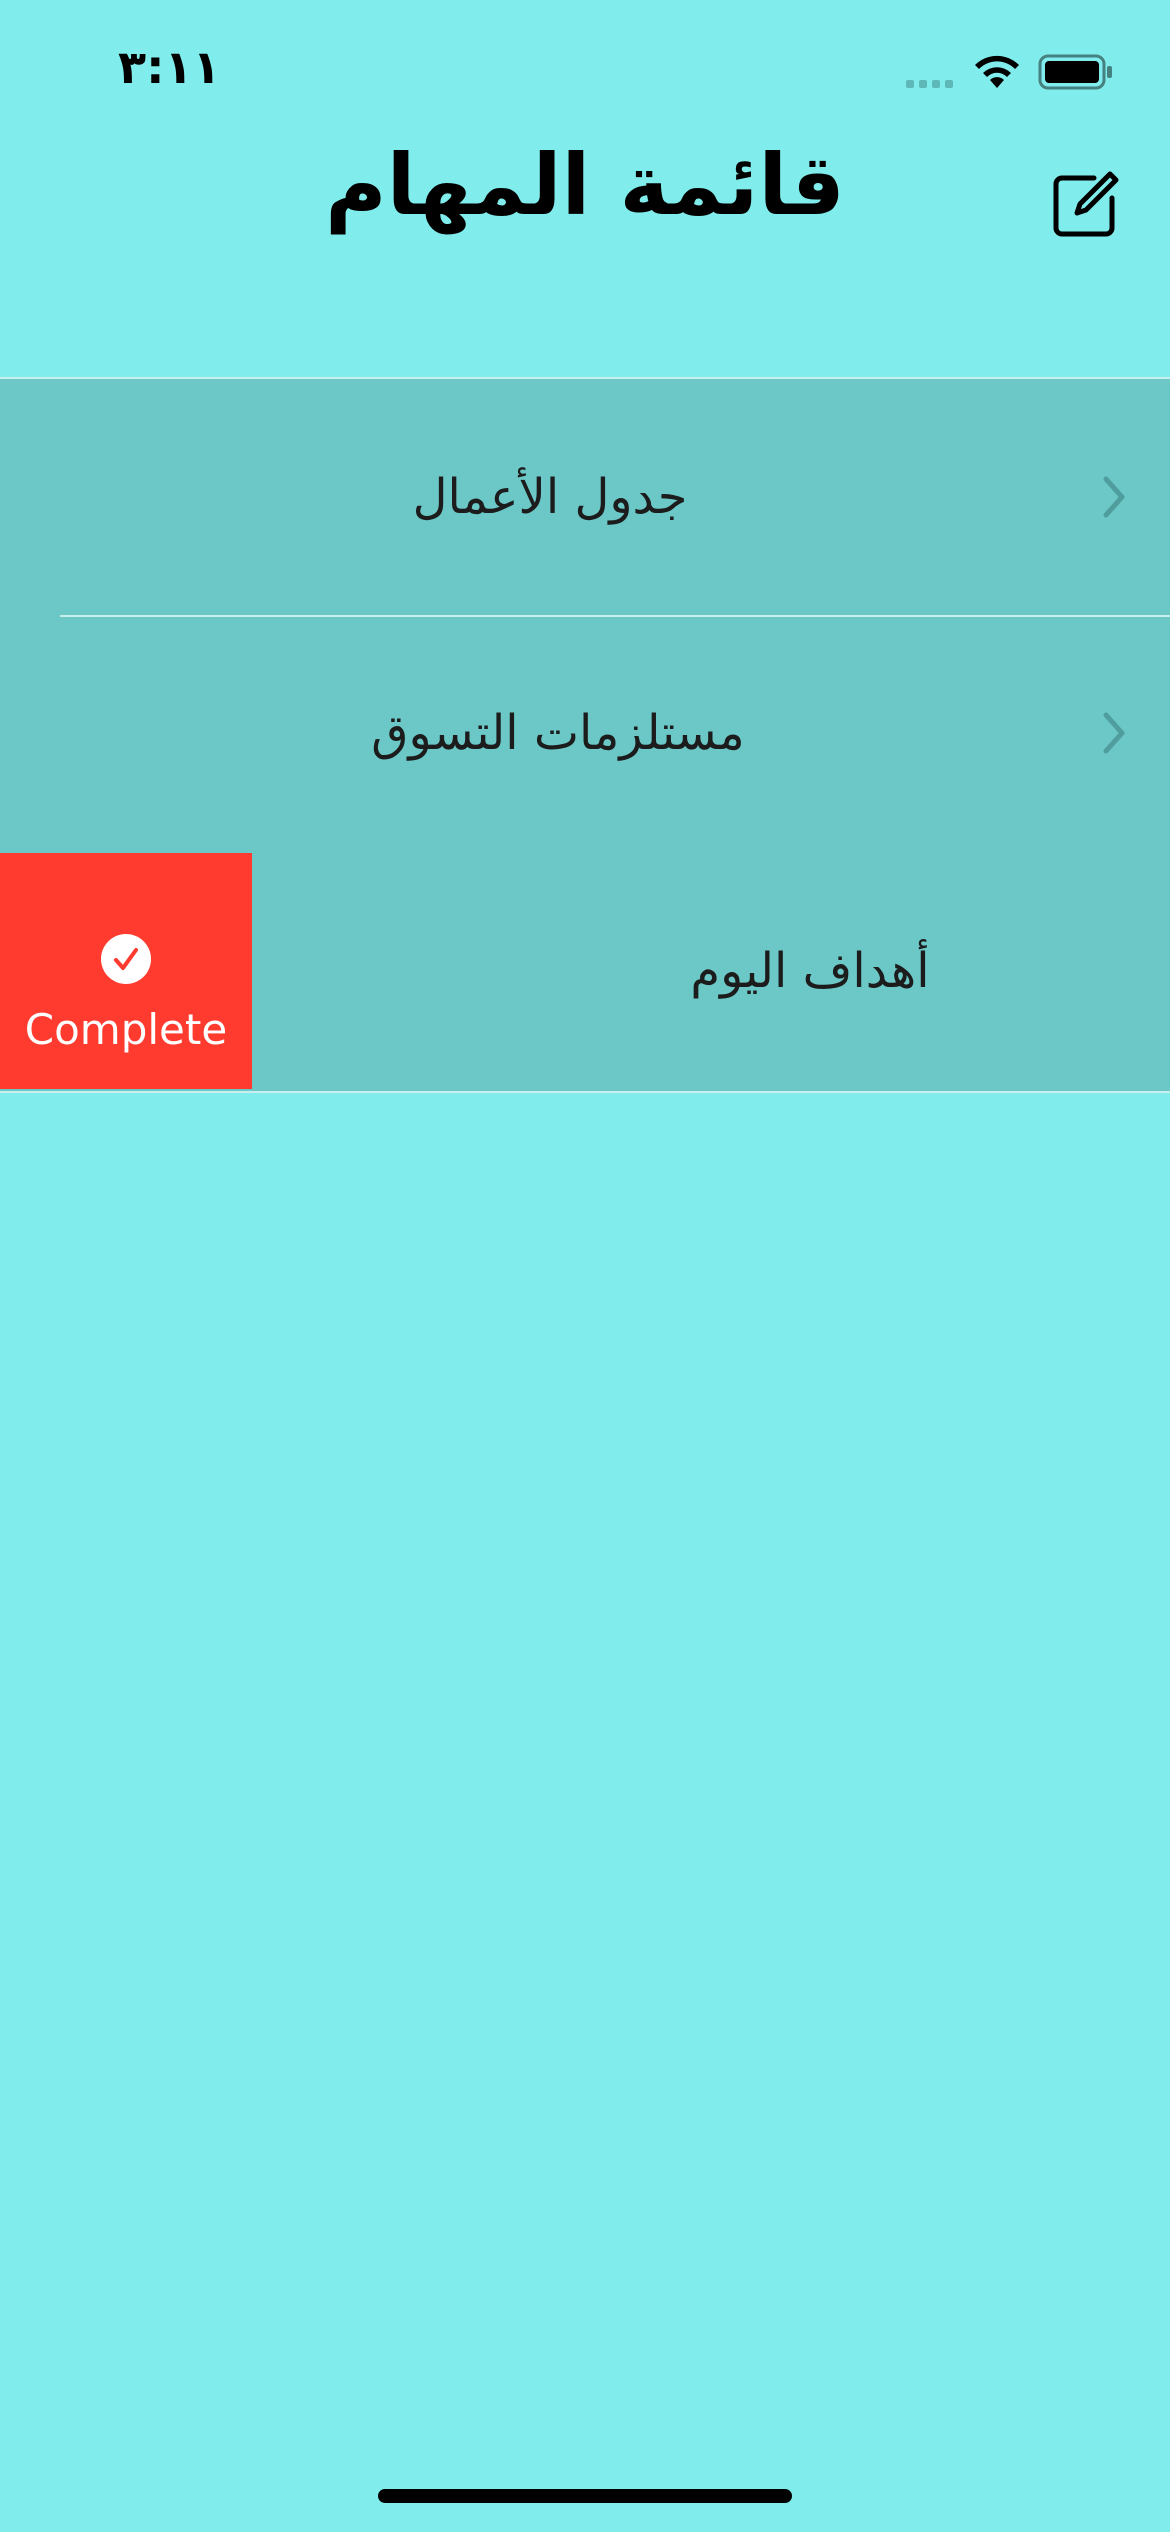 Image resolution: width=1170 pixels, height=2532 pixels. What do you see at coordinates (585, 2496) in the screenshot?
I see `home-indicator` at bounding box center [585, 2496].